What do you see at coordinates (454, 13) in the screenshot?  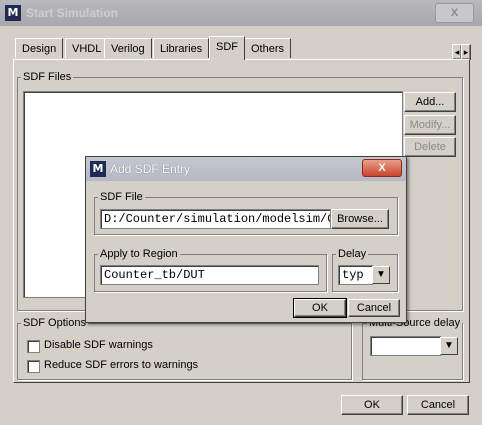 I see `window-close-button: X` at bounding box center [454, 13].